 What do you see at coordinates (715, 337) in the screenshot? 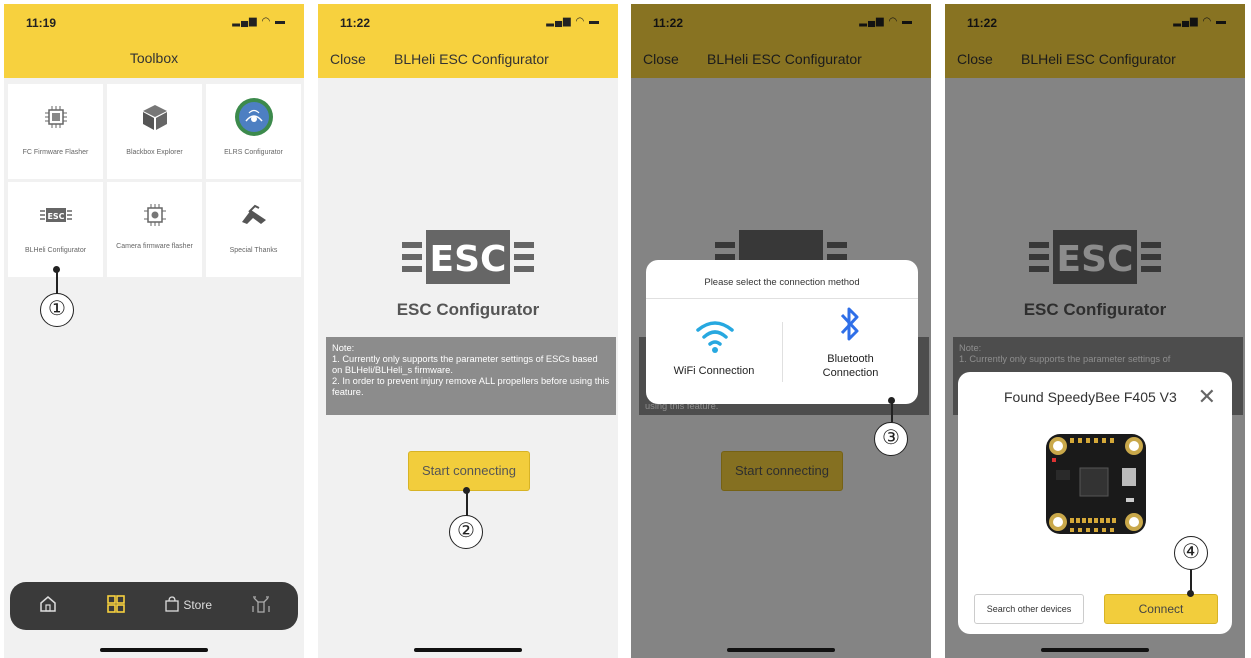
I see `wifi-icon` at bounding box center [715, 337].